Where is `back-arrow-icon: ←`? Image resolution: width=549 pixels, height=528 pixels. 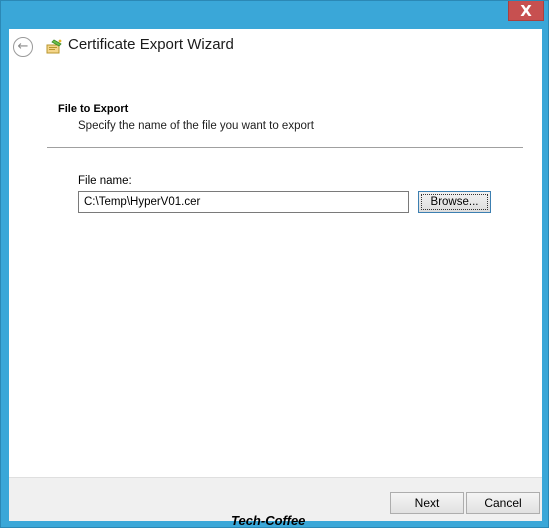
back-arrow-icon: ← is located at coordinates (23, 46).